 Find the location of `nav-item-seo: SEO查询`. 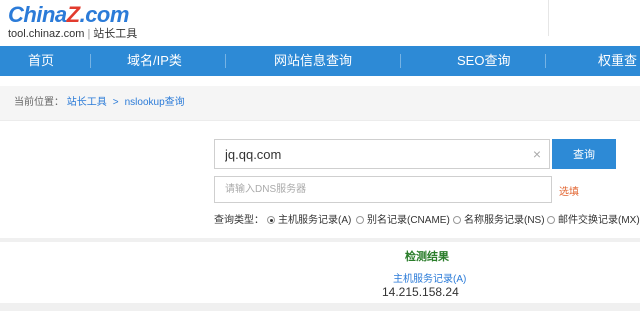

nav-item-seo: SEO查询 is located at coordinates (483, 61).